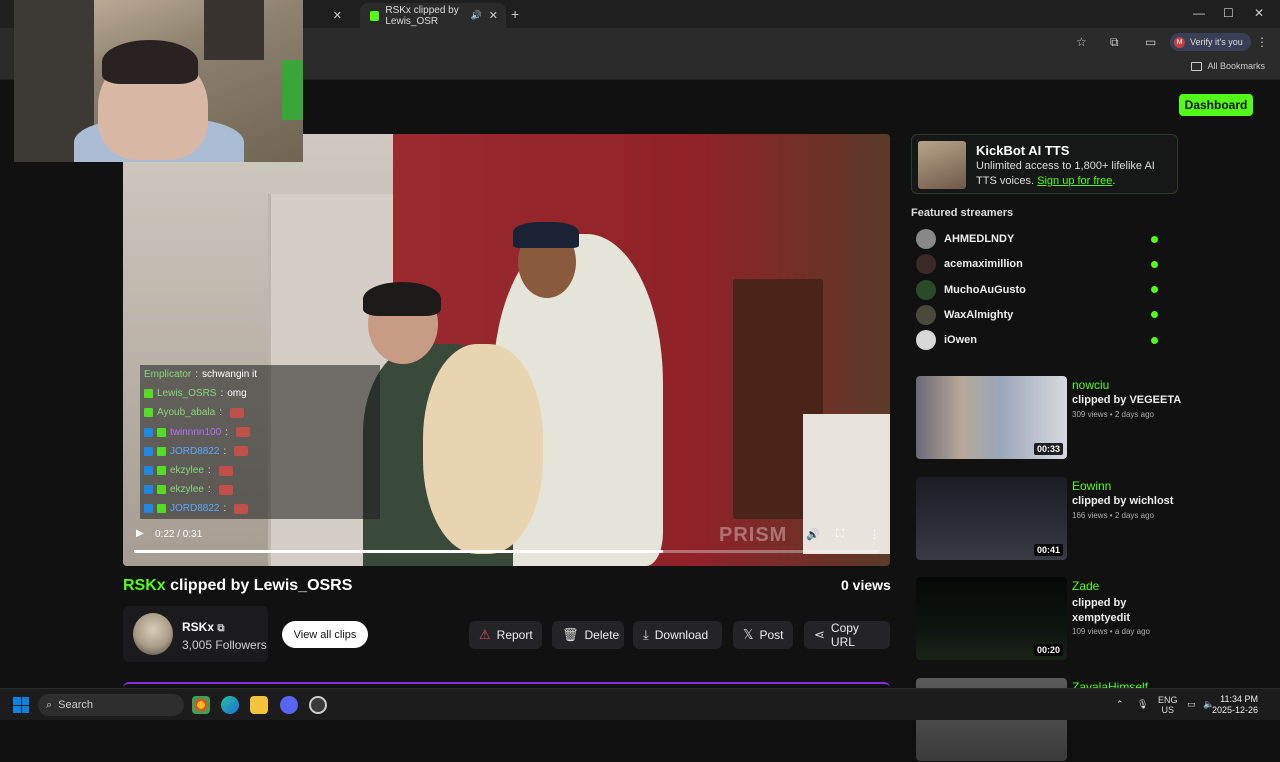 Image resolution: width=1280 pixels, height=762 pixels. Describe the element at coordinates (1091, 486) in the screenshot. I see `clip-channel-name: Eowinn` at that location.